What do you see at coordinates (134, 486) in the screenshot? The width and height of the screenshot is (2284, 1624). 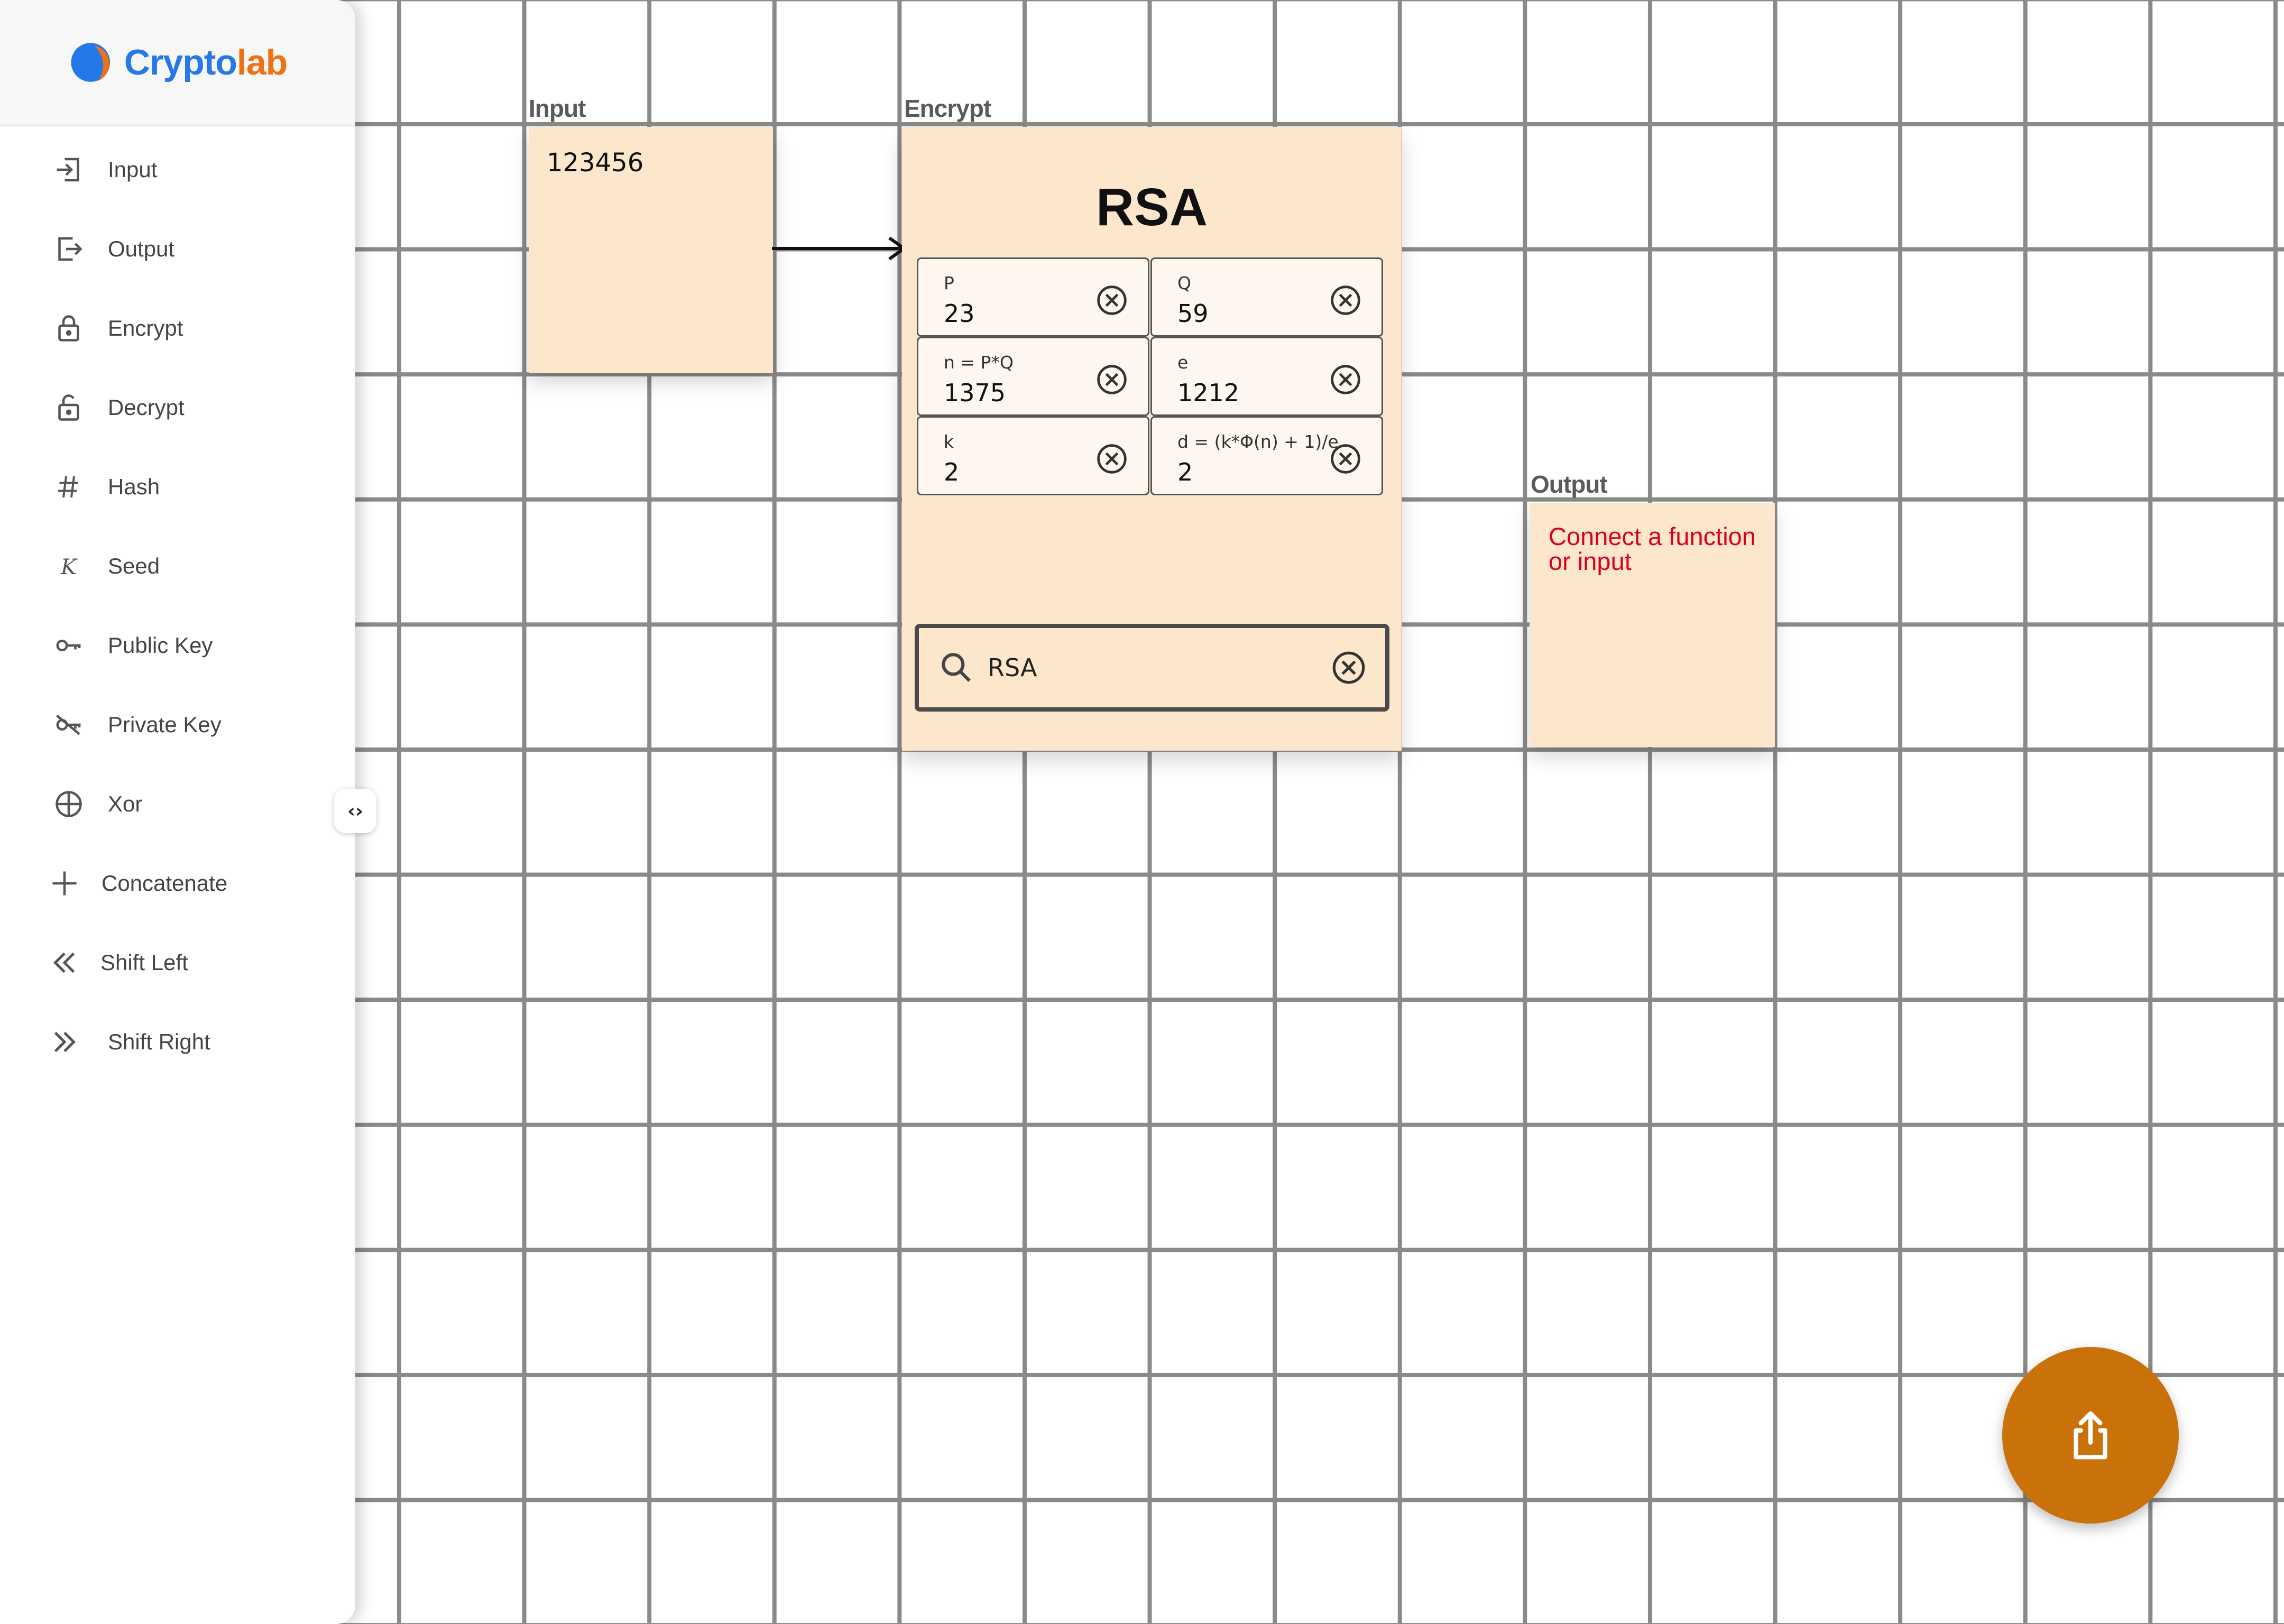 I see `sidebar-item-label: Hash` at bounding box center [134, 486].